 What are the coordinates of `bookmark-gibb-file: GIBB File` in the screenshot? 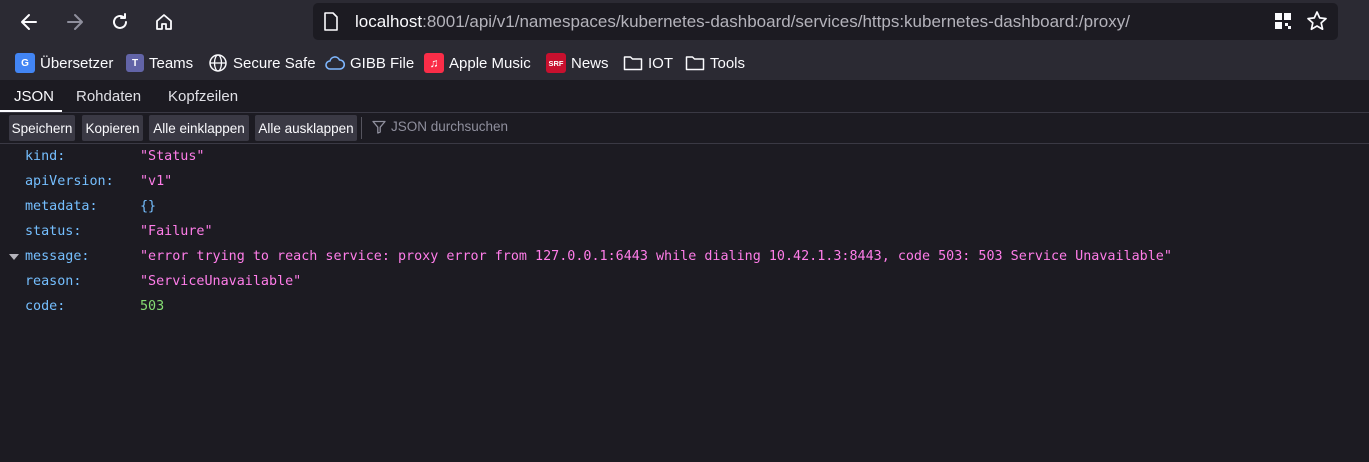 It's located at (369, 63).